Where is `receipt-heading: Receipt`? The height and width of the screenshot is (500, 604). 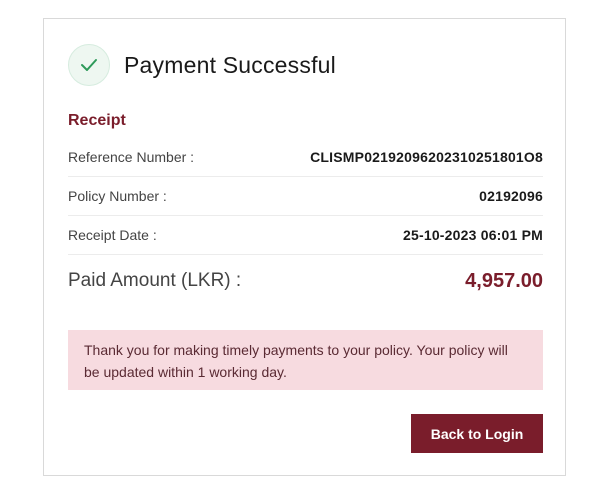 receipt-heading: Receipt is located at coordinates (97, 120).